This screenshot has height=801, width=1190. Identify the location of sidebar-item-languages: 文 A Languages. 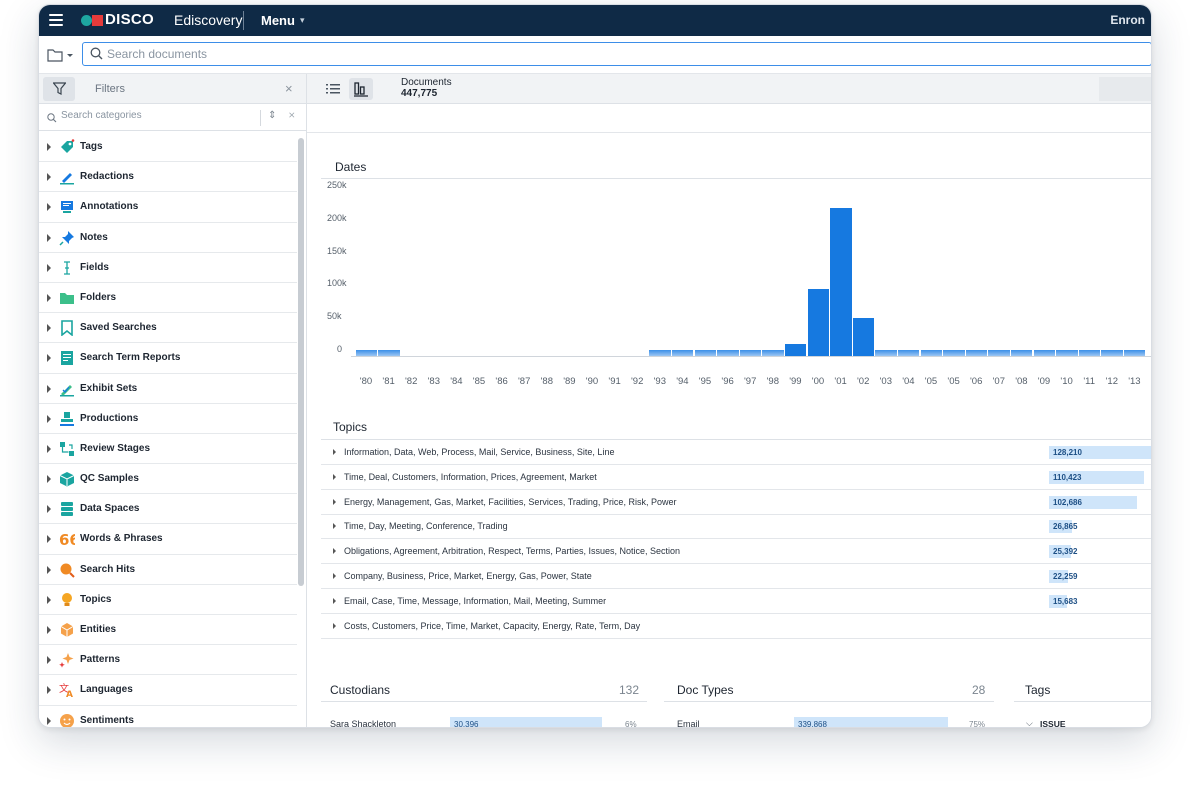
(168, 690).